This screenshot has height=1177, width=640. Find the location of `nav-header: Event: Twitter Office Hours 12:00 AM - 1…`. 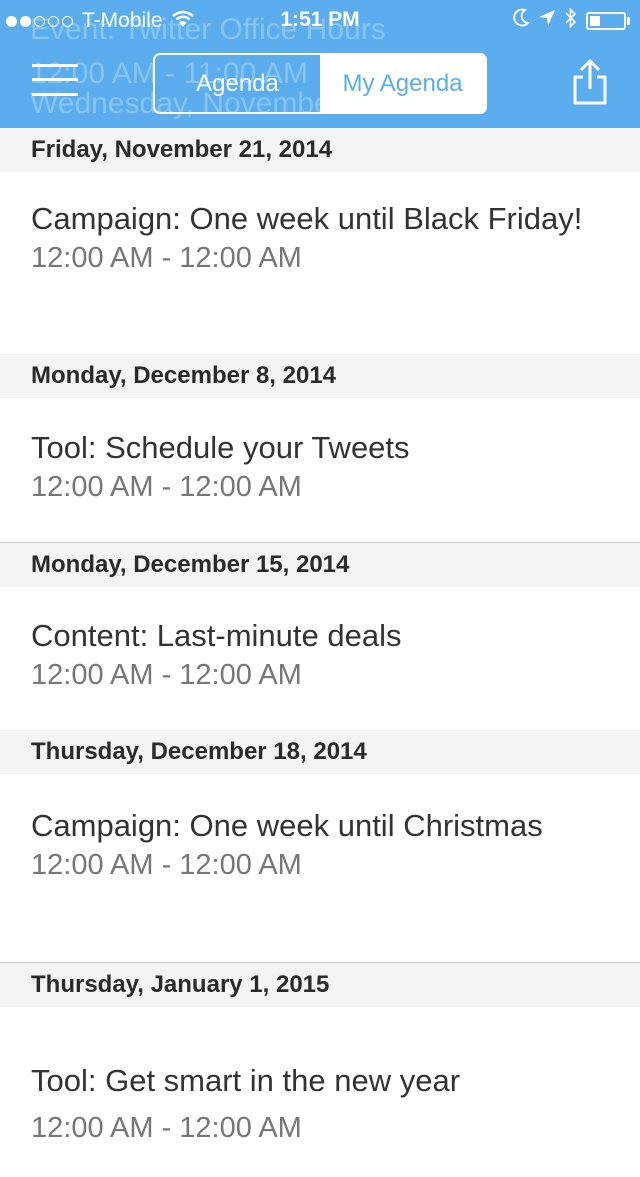

nav-header: Event: Twitter Office Hours 12:00 AM - 1… is located at coordinates (320, 64).